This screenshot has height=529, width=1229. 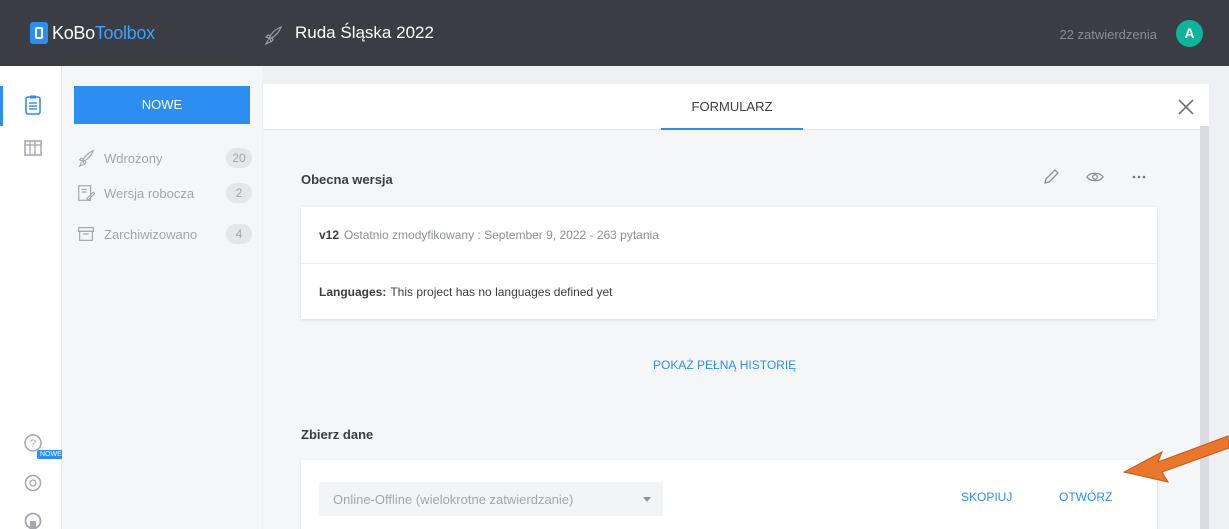 I want to click on version-number: v12, so click(x=329, y=235).